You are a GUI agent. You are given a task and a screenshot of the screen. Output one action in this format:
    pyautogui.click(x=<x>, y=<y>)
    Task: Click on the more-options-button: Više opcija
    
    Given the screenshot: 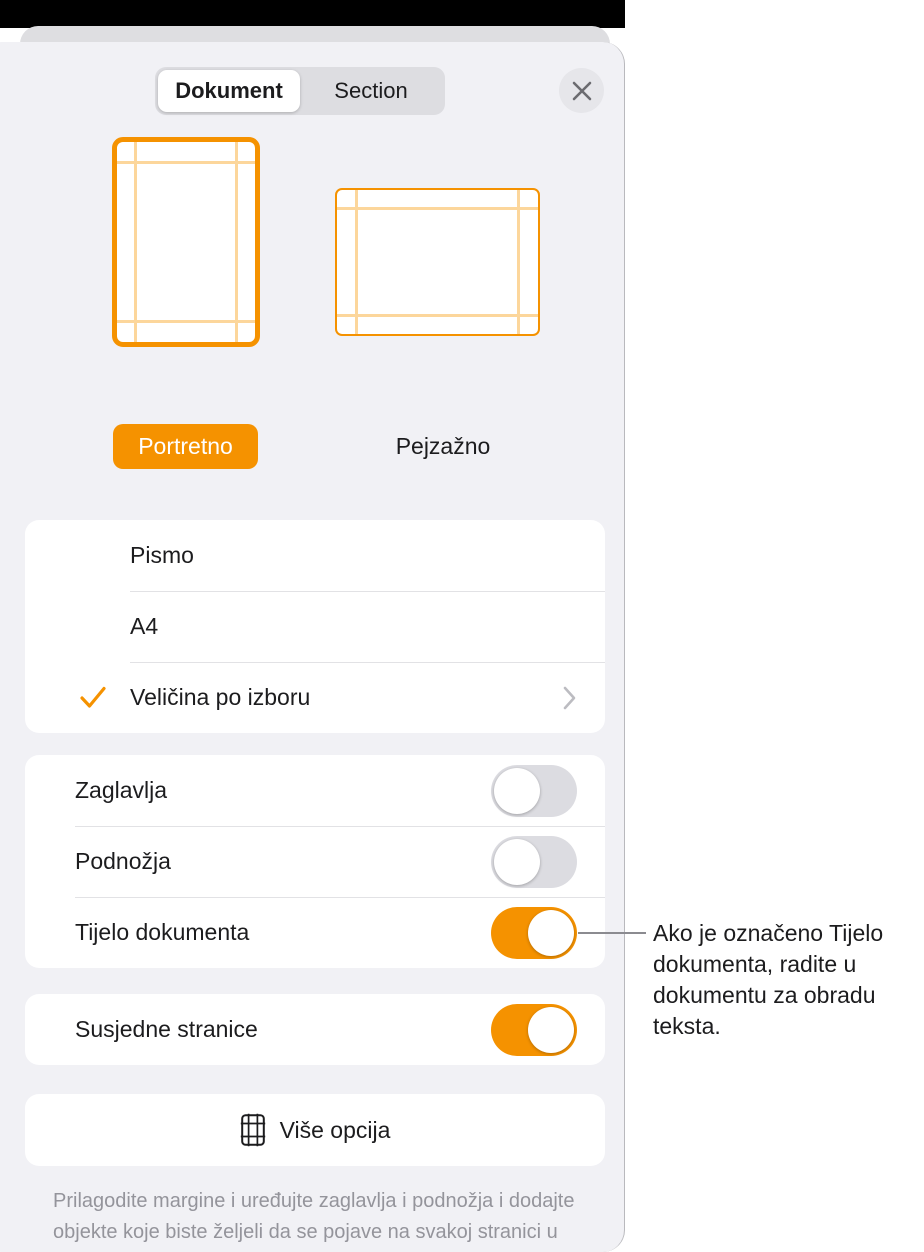 What is the action you would take?
    pyautogui.click(x=315, y=1130)
    